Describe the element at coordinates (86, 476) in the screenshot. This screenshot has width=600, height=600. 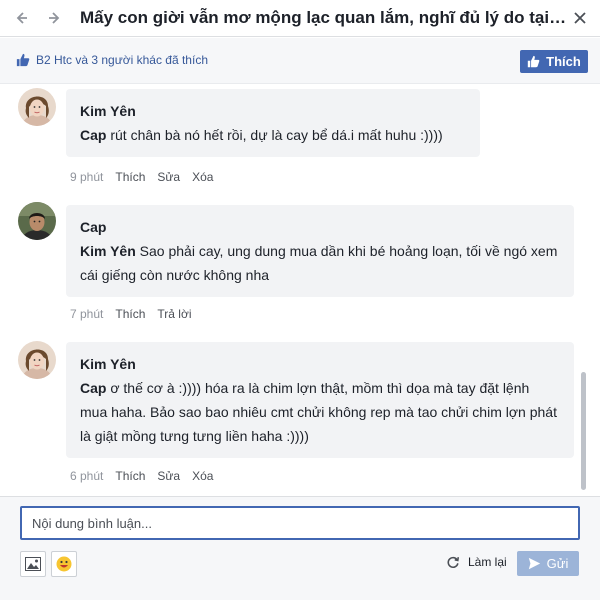
I see `comment-time: 6 phút` at that location.